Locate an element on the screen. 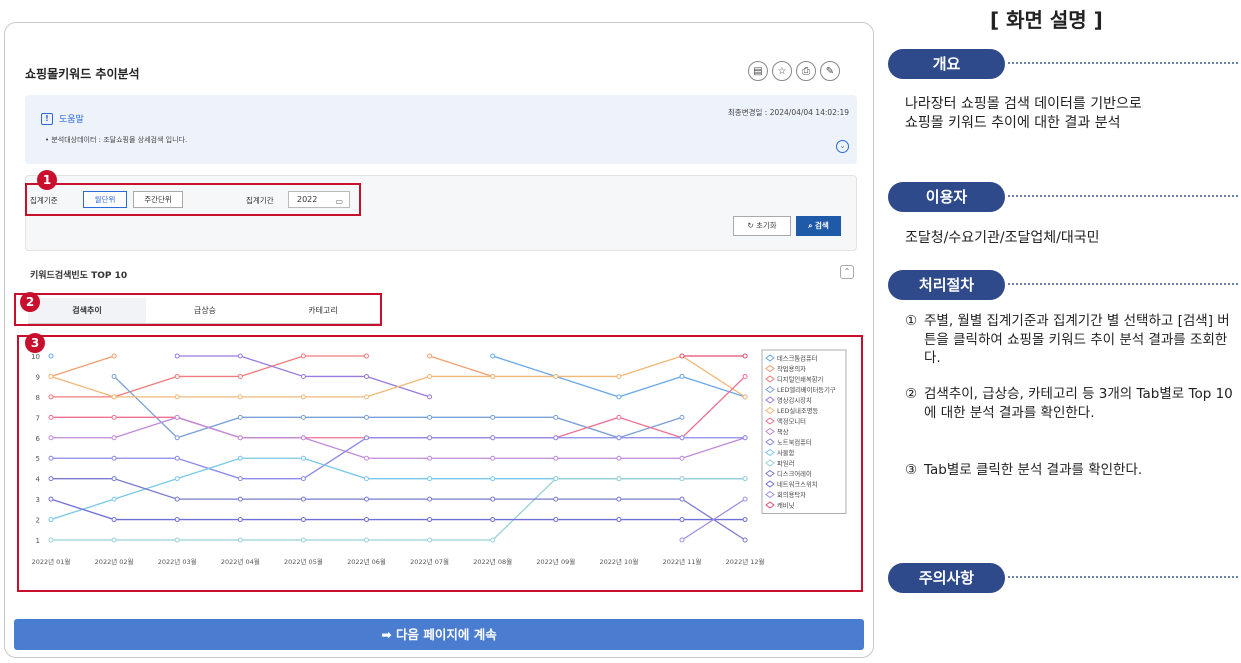 This screenshot has height=663, width=1241. users-pill: 이용자 is located at coordinates (946, 197).